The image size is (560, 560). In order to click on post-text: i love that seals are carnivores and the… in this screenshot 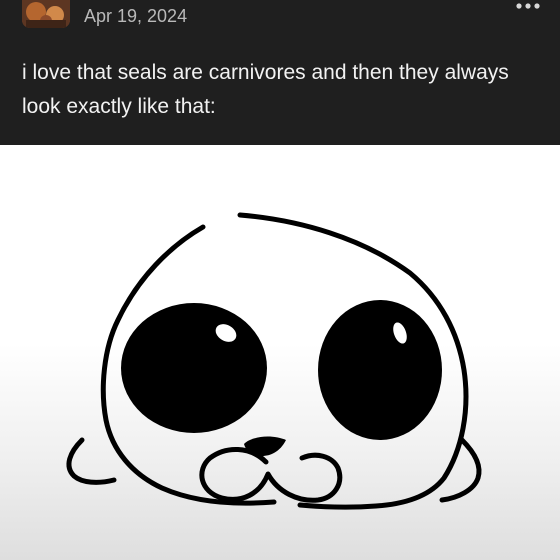, I will do `click(265, 89)`.